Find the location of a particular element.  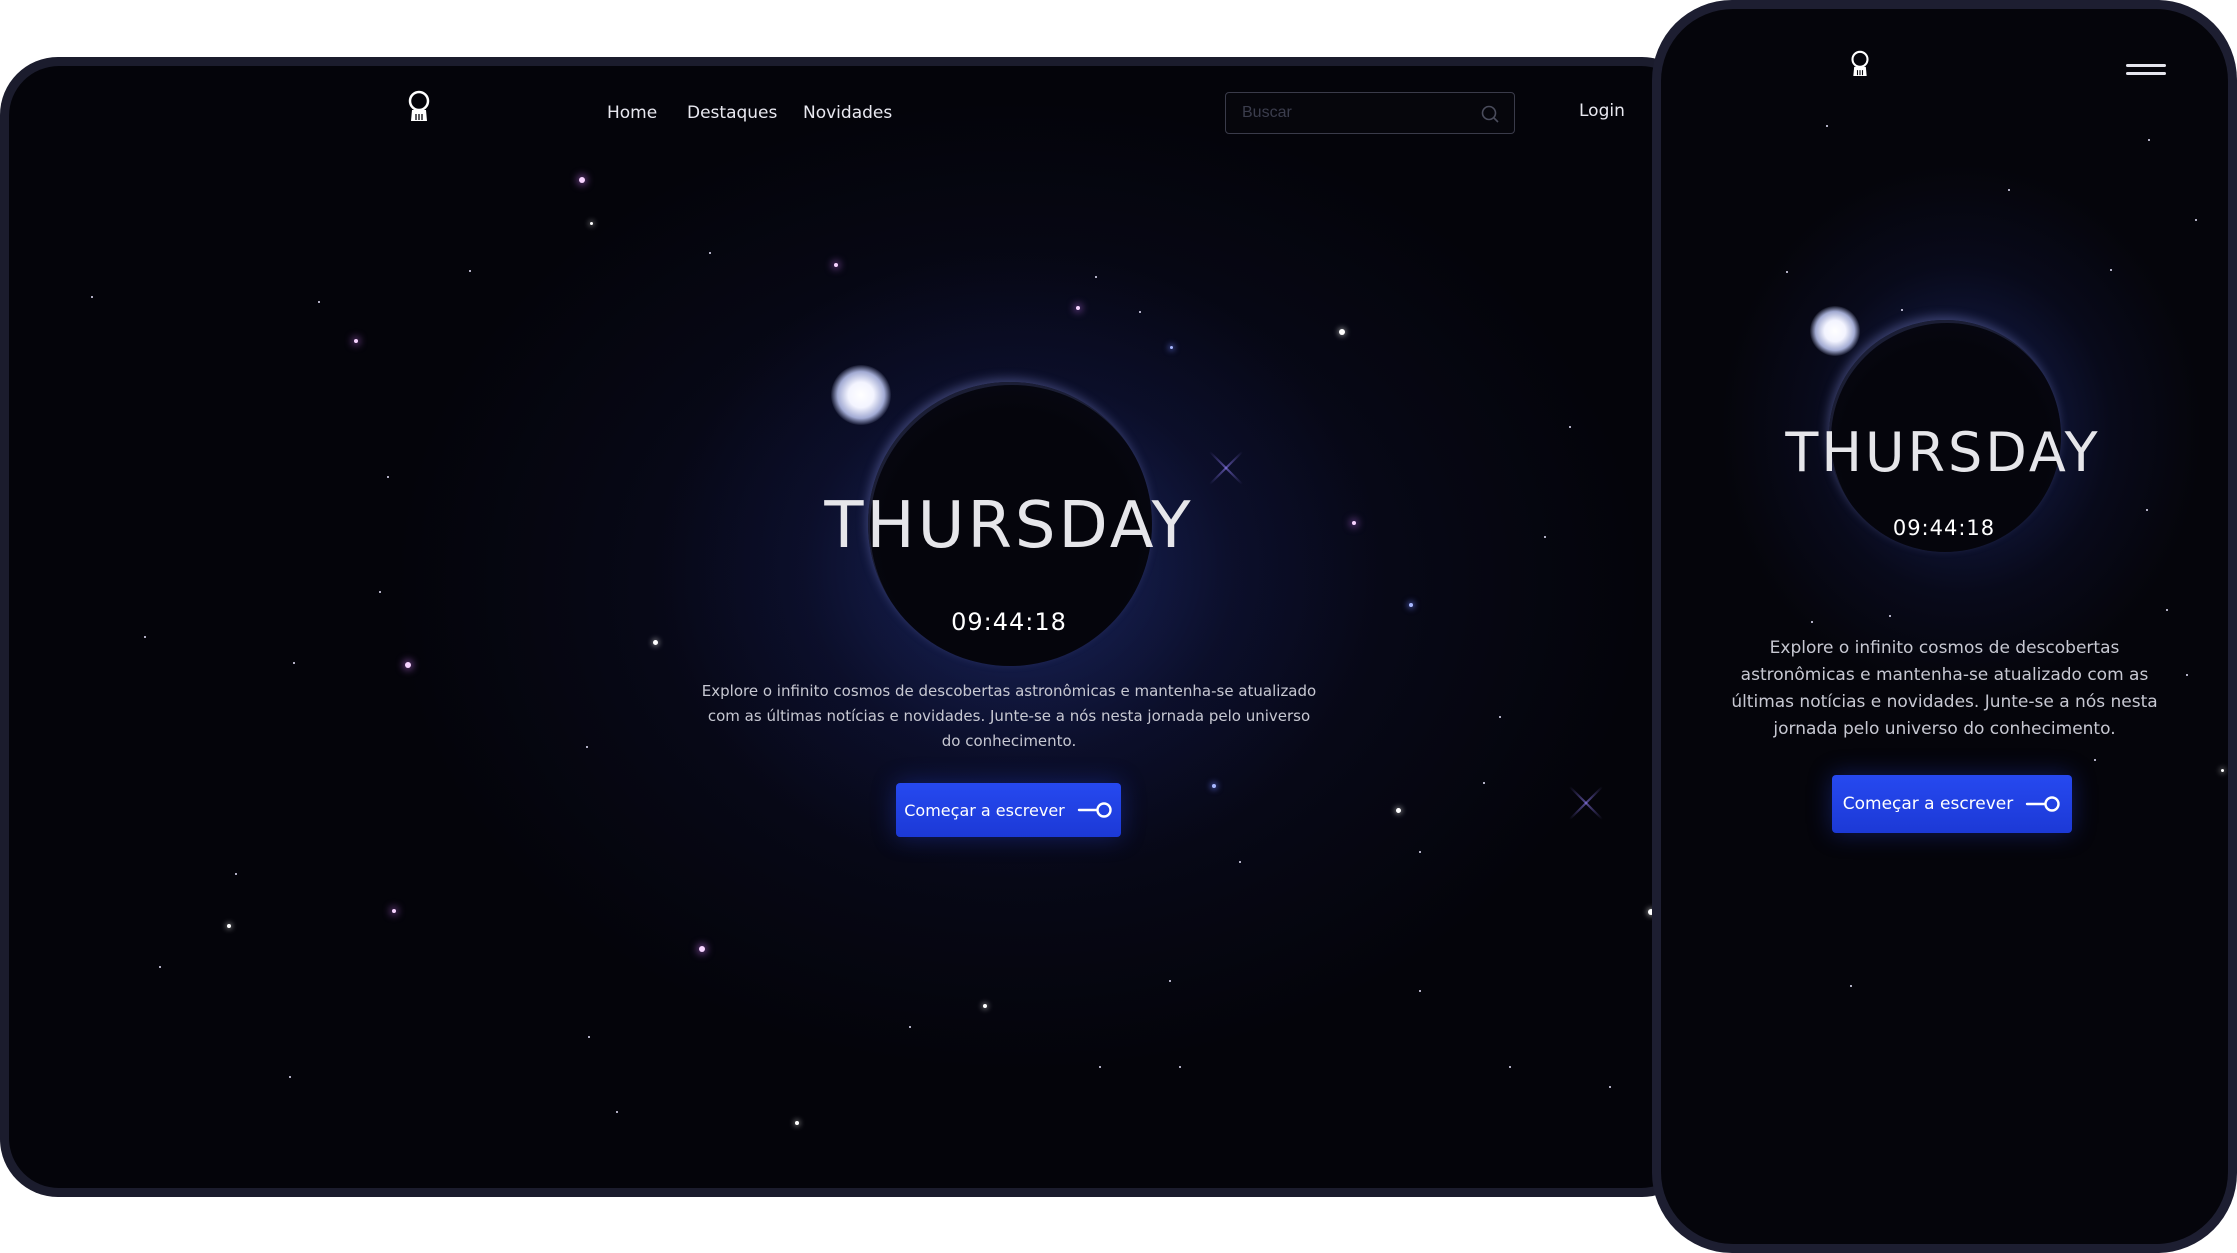

login-link: Login is located at coordinates (1602, 111).